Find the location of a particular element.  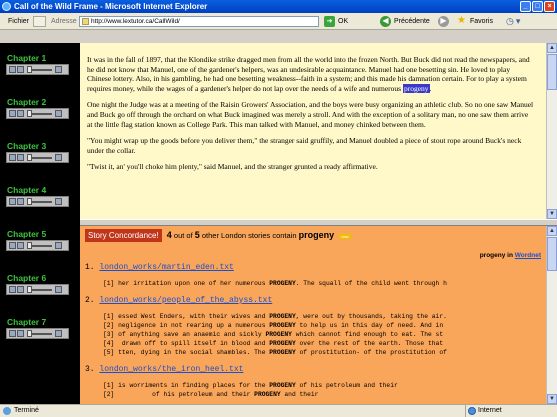

line-index: [3] is located at coordinates (109, 334).